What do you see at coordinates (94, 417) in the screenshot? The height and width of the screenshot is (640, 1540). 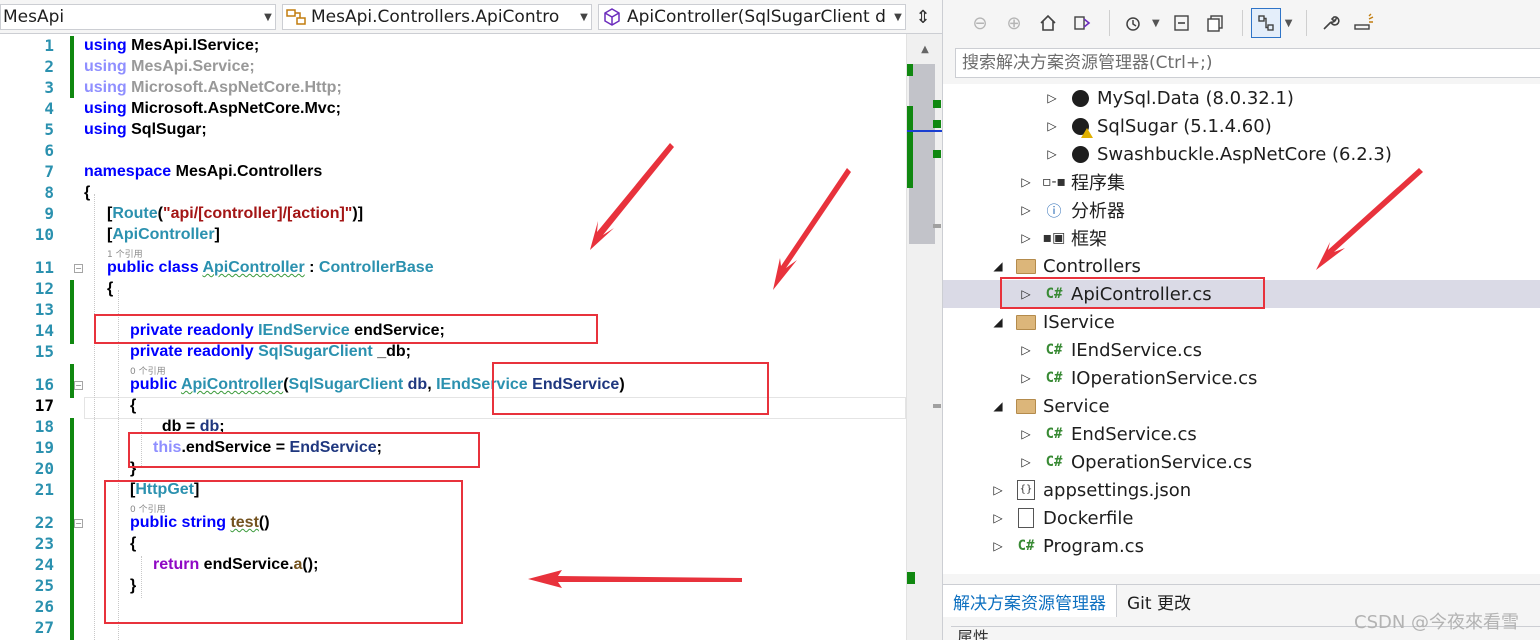 I see `indent-guide` at bounding box center [94, 417].